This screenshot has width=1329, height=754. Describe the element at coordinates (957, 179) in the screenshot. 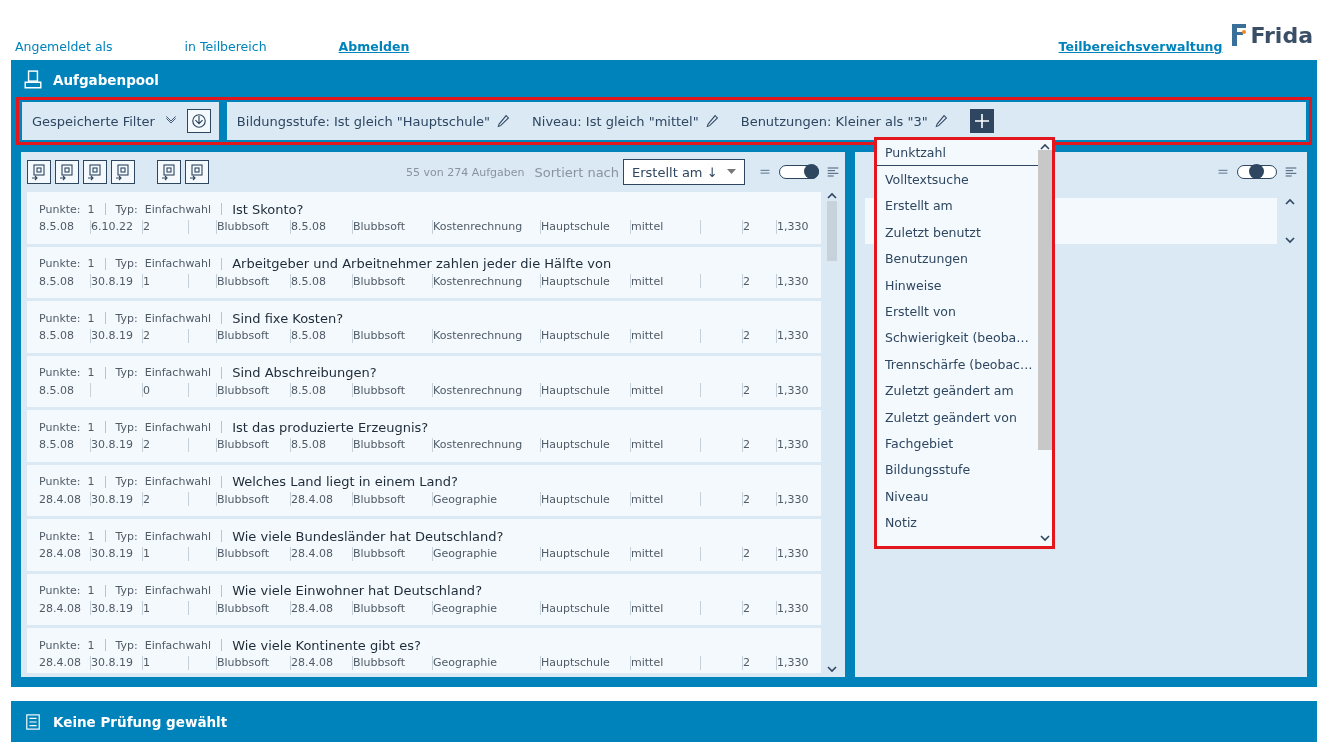

I see `menu-item: Volltextsuche` at that location.